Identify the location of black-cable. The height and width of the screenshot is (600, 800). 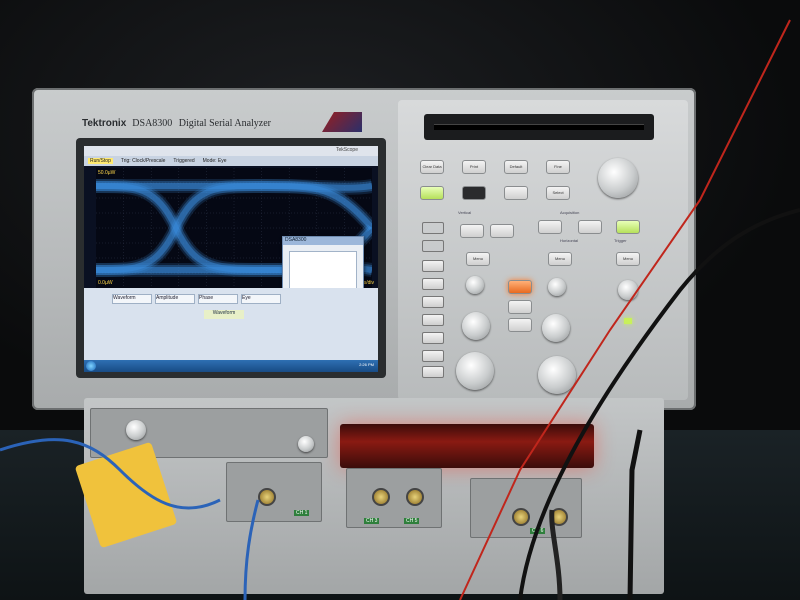
(556, 554).